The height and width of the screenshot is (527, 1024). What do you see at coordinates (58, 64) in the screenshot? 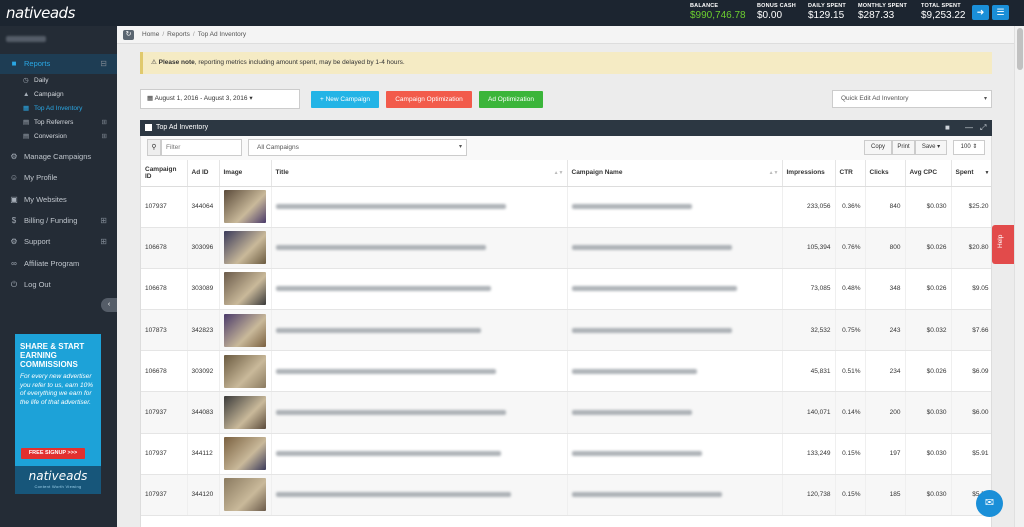
I see `sidebar-item-reports: ■ Reports ⊟` at bounding box center [58, 64].